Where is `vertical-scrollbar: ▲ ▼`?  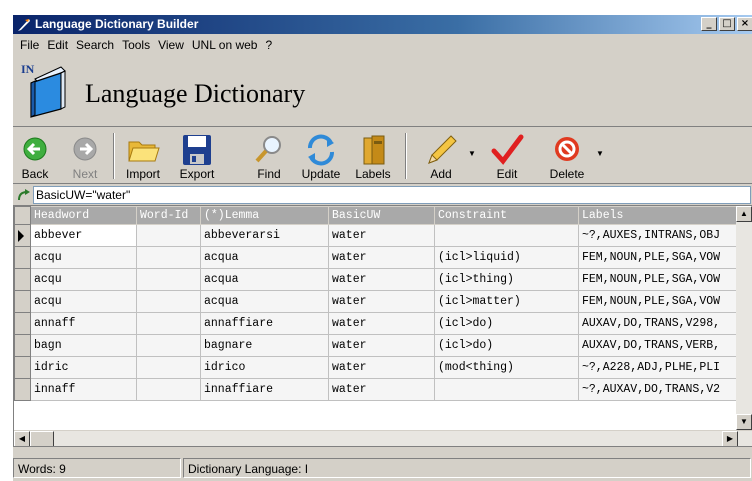
vertical-scrollbar: ▲ ▼ is located at coordinates (744, 318).